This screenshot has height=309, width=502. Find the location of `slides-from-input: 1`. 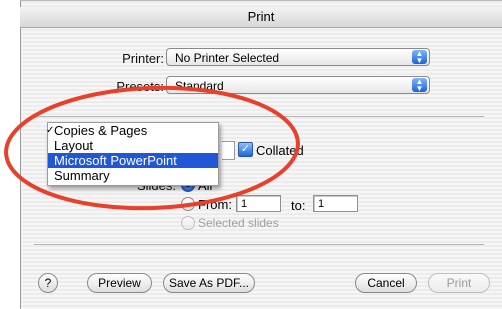

slides-from-input: 1 is located at coordinates (258, 203).